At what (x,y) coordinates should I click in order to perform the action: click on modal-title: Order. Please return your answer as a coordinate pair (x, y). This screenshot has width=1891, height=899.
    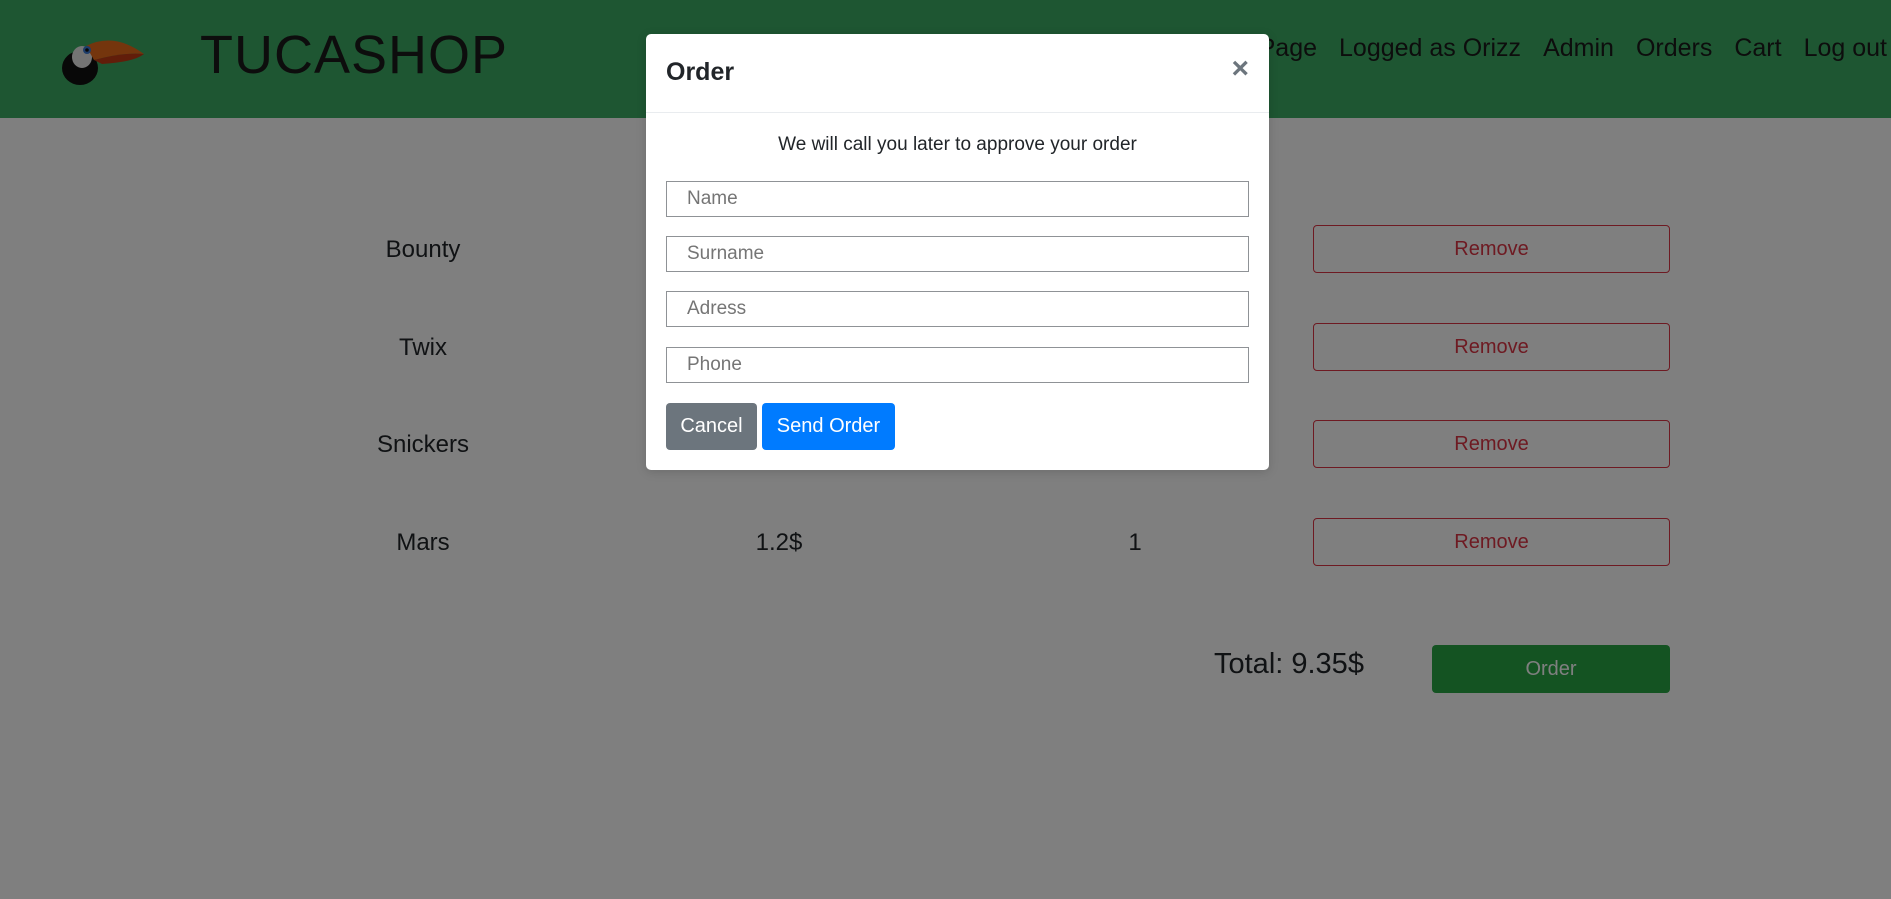
    Looking at the image, I should click on (700, 72).